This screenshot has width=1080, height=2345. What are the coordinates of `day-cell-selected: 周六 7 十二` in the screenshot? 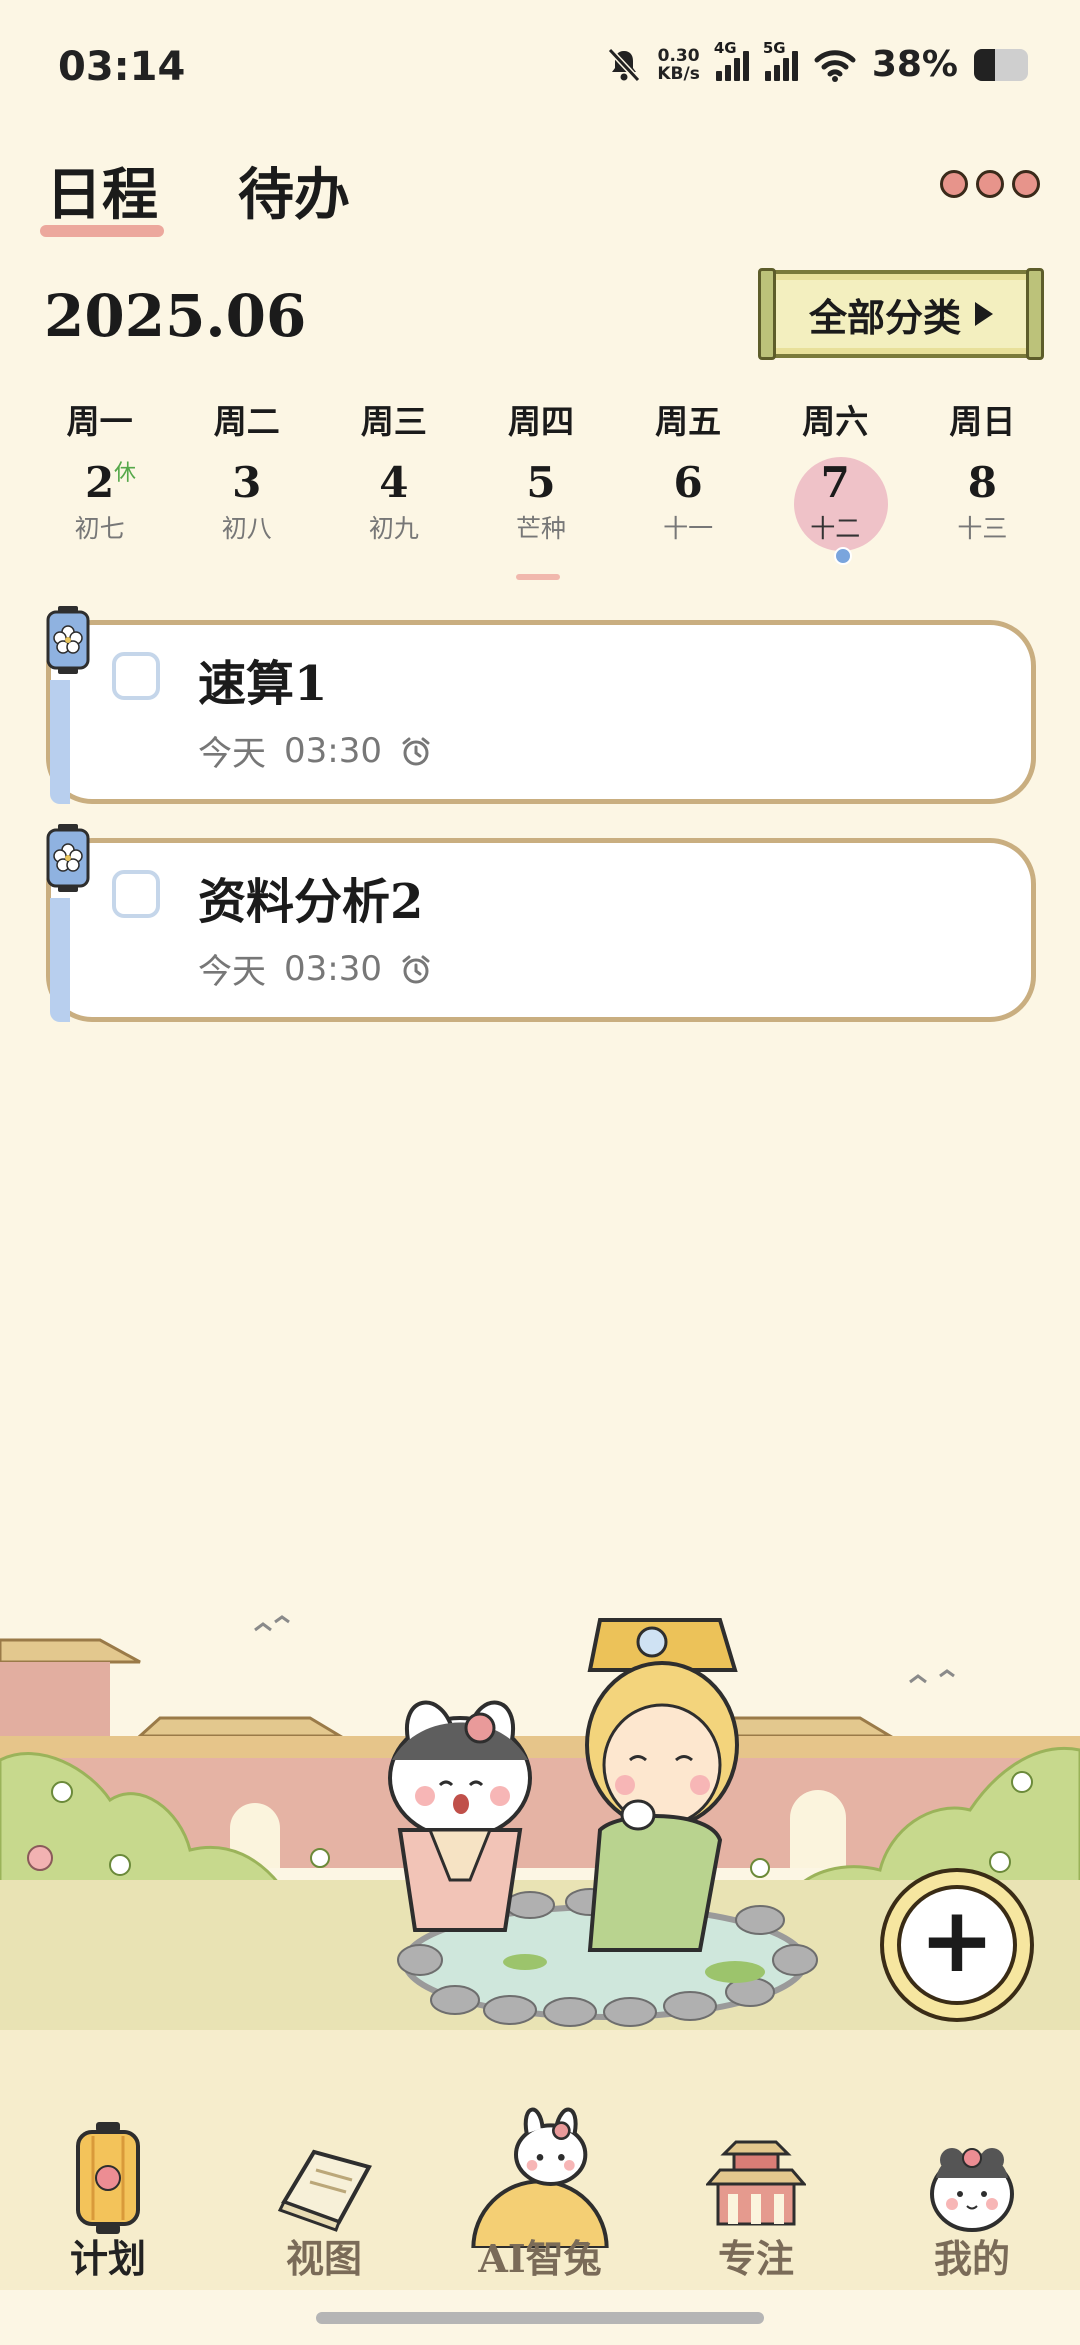 It's located at (835, 480).